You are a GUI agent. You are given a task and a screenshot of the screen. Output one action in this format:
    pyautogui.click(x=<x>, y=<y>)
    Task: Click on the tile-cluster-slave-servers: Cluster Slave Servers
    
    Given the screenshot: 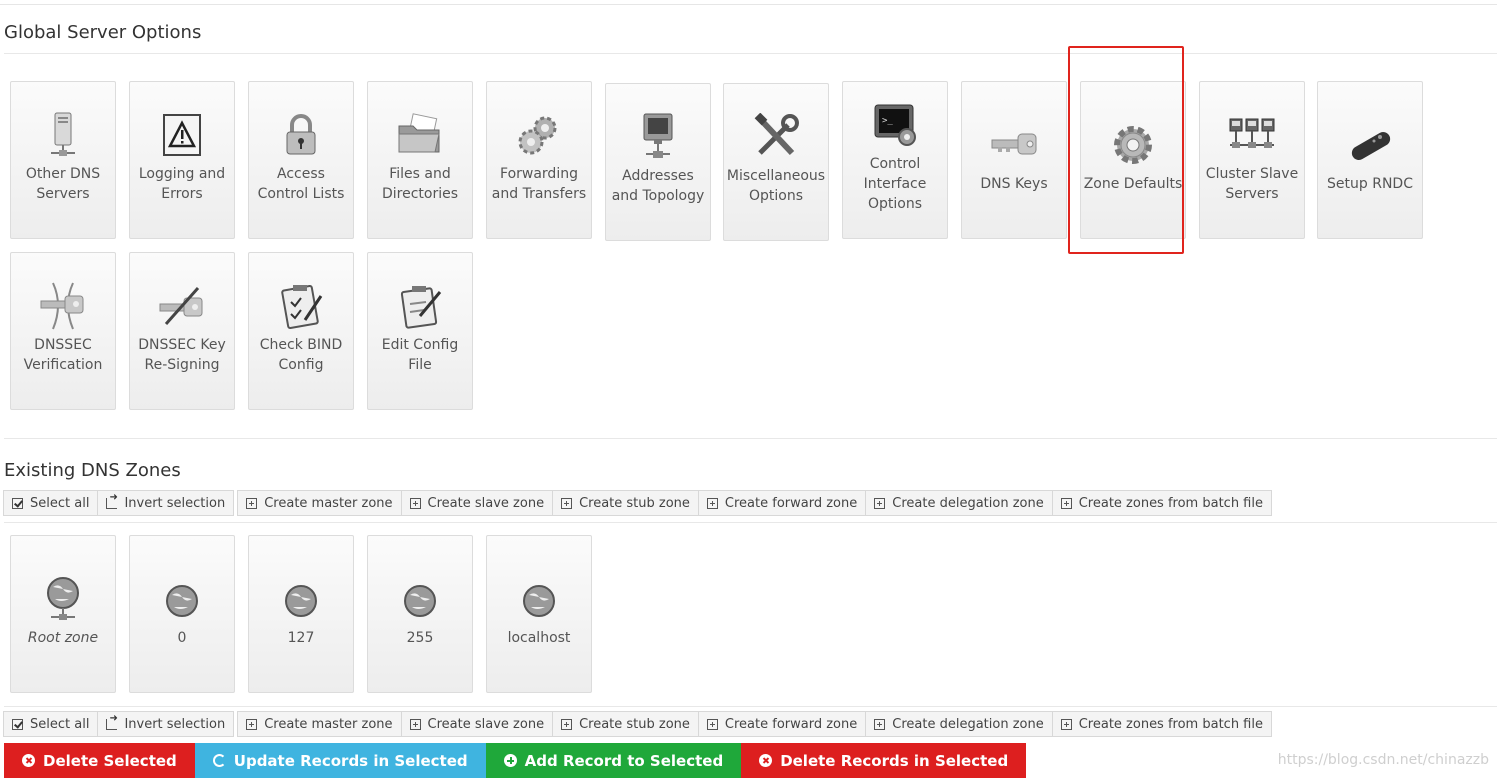 What is the action you would take?
    pyautogui.click(x=1252, y=160)
    